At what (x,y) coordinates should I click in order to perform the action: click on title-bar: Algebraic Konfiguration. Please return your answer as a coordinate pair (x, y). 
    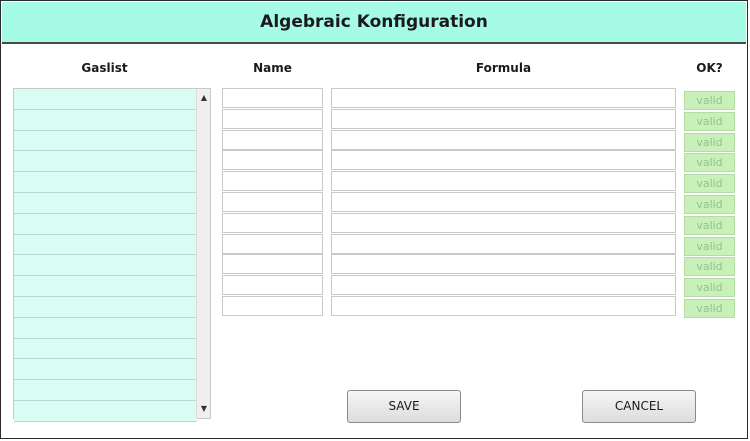
    Looking at the image, I should click on (374, 23).